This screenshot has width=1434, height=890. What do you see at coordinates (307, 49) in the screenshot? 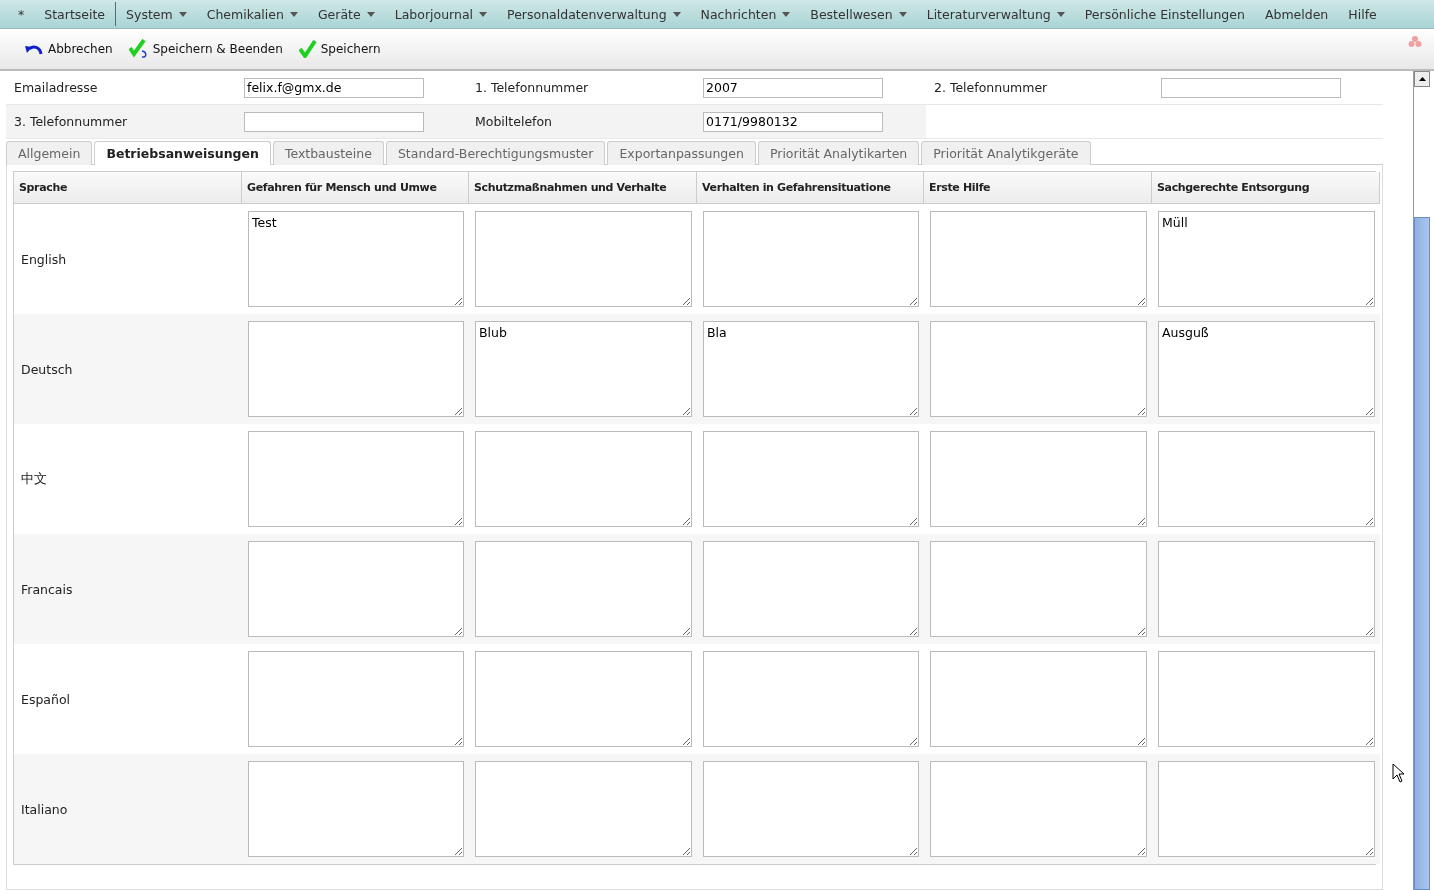
I see `checkmark-icon` at bounding box center [307, 49].